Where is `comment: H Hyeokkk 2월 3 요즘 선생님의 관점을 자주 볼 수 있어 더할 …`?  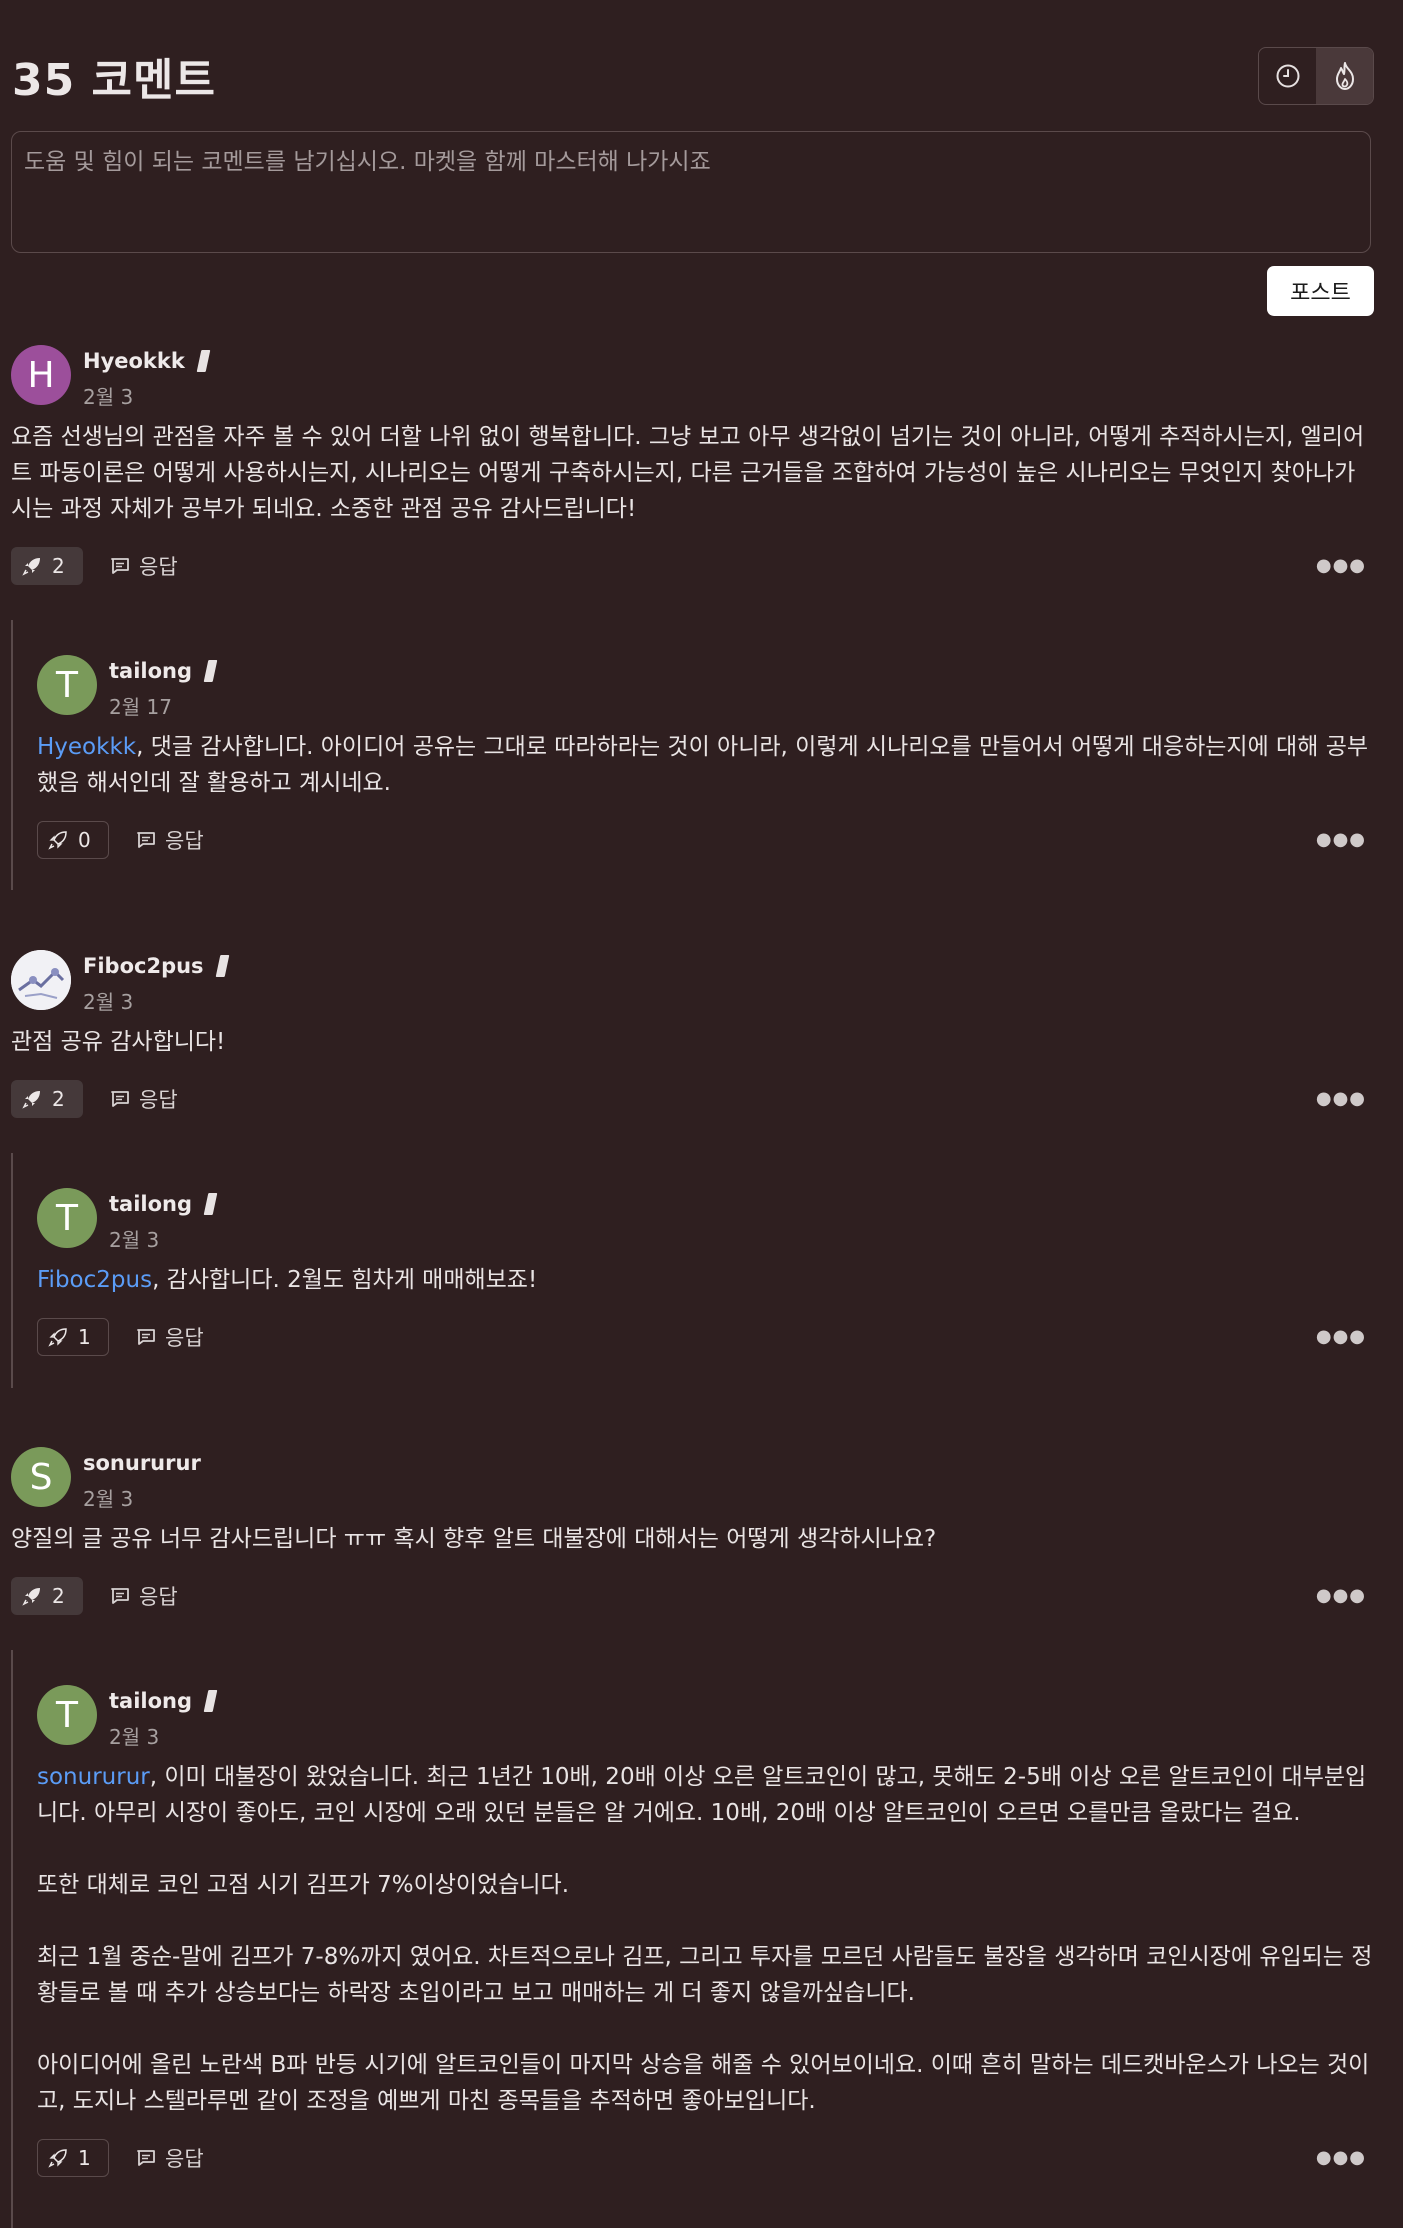
comment: H Hyeokkk 2월 3 요즘 선생님의 관점을 자주 볼 수 있어 더할 … is located at coordinates (692, 465).